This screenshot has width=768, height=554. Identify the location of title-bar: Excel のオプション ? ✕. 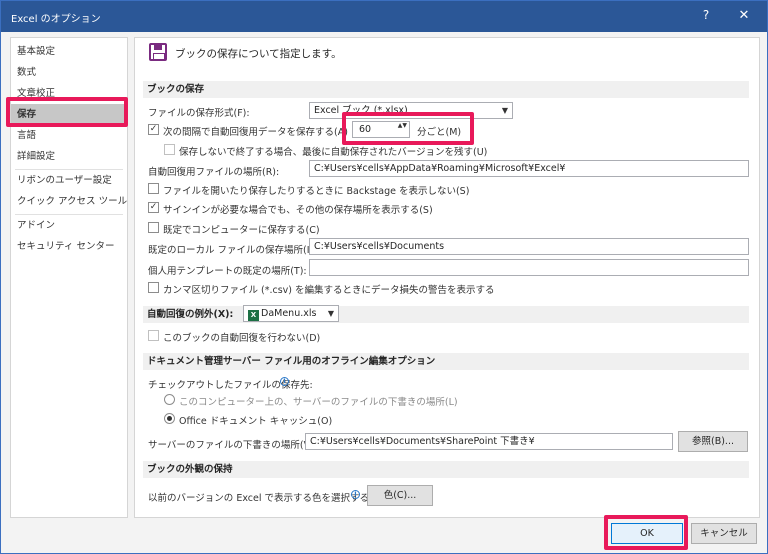
(384, 16).